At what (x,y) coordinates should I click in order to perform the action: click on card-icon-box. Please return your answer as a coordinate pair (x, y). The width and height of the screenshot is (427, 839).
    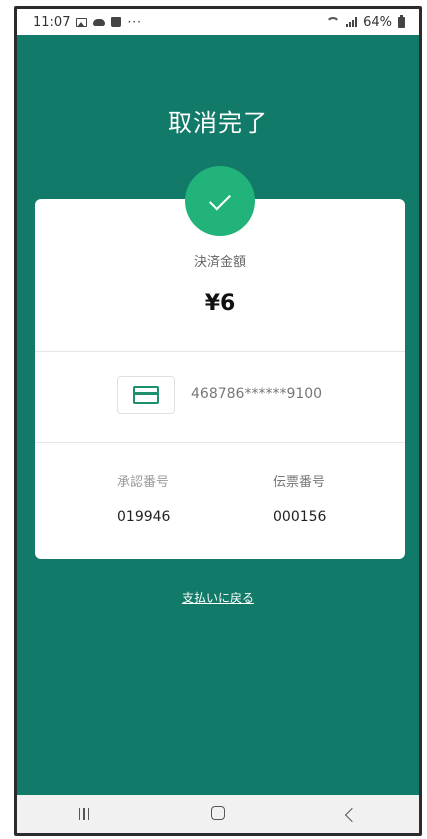
    Looking at the image, I should click on (146, 395).